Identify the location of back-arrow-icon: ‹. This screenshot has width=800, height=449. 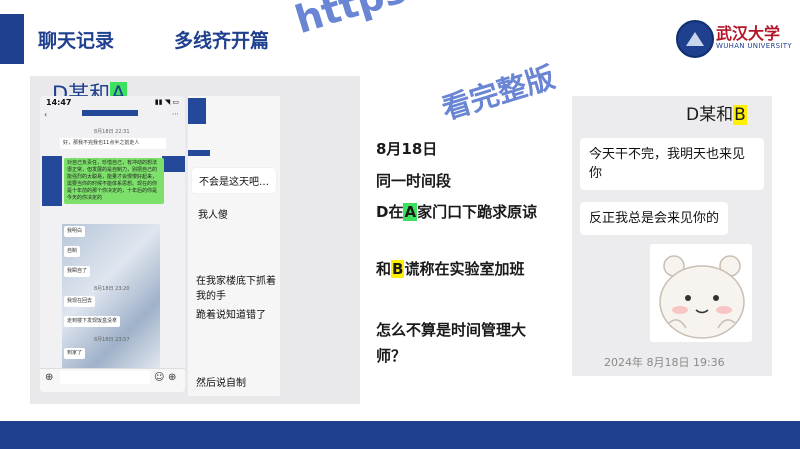
(45, 114).